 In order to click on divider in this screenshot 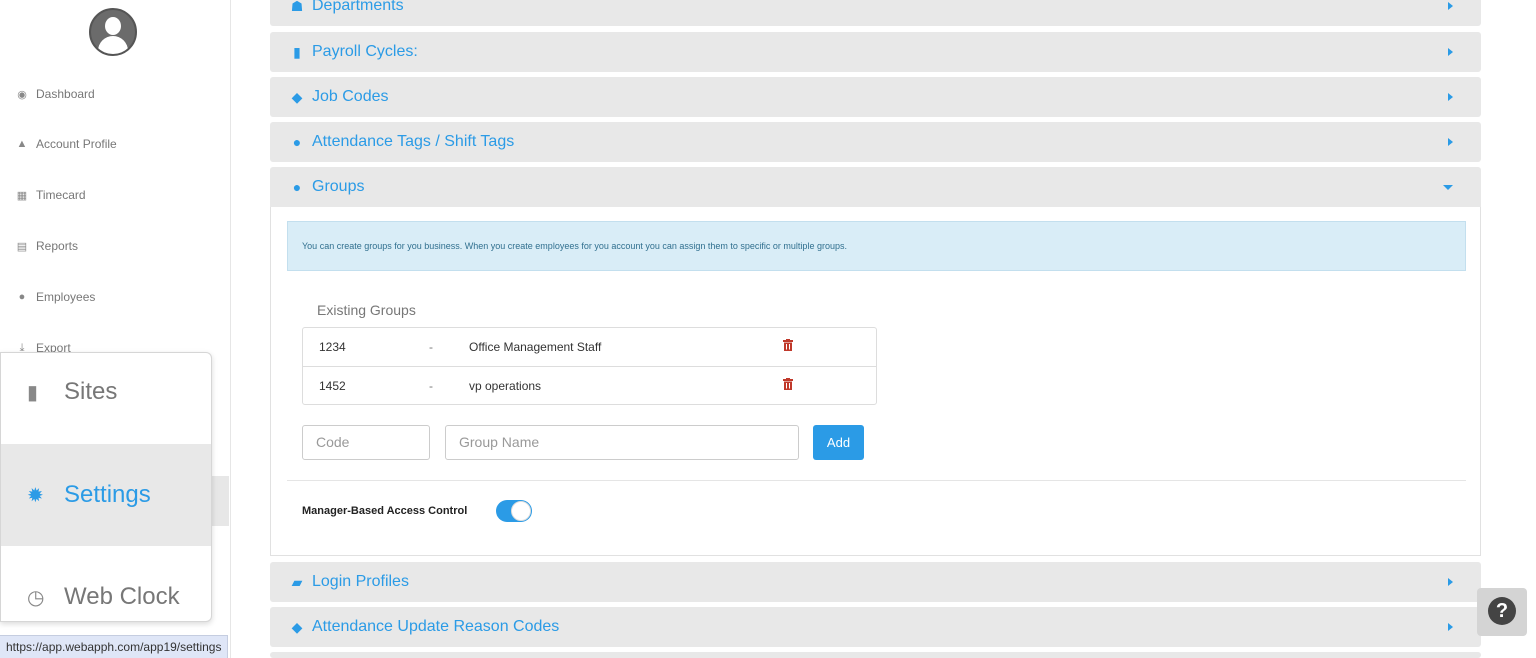, I will do `click(876, 480)`.